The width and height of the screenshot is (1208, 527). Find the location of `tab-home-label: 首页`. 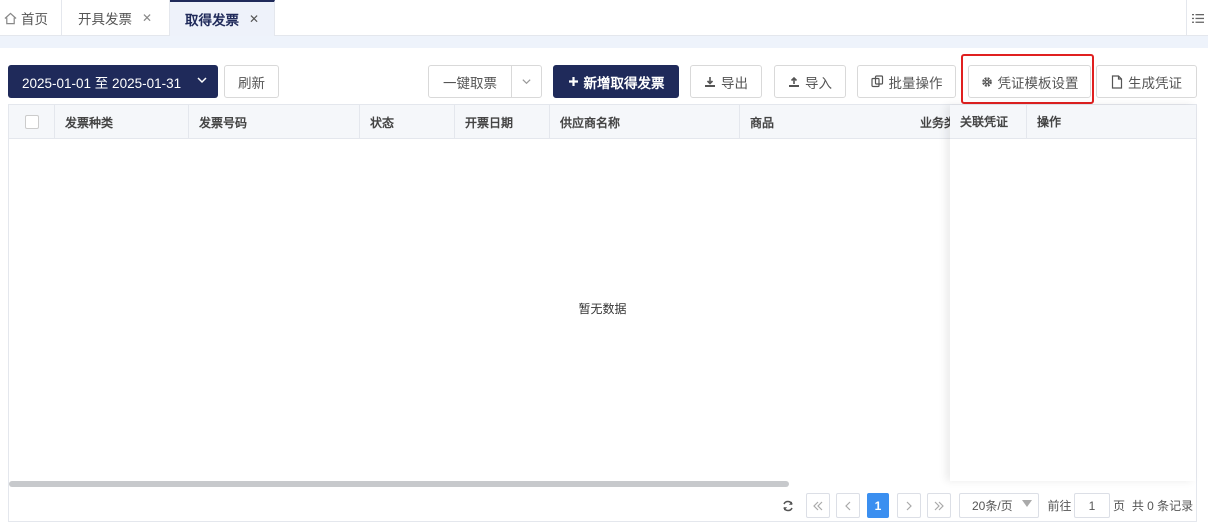

tab-home-label: 首页 is located at coordinates (34, 19).